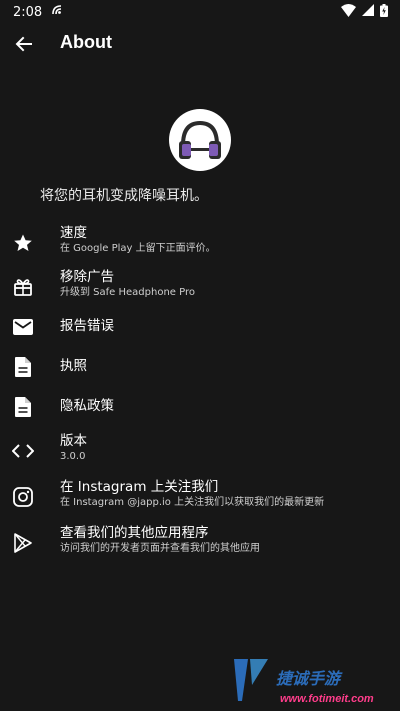  I want to click on menu-item-rate: 速度 在 Google Play 上留下正面评价。, so click(200, 244).